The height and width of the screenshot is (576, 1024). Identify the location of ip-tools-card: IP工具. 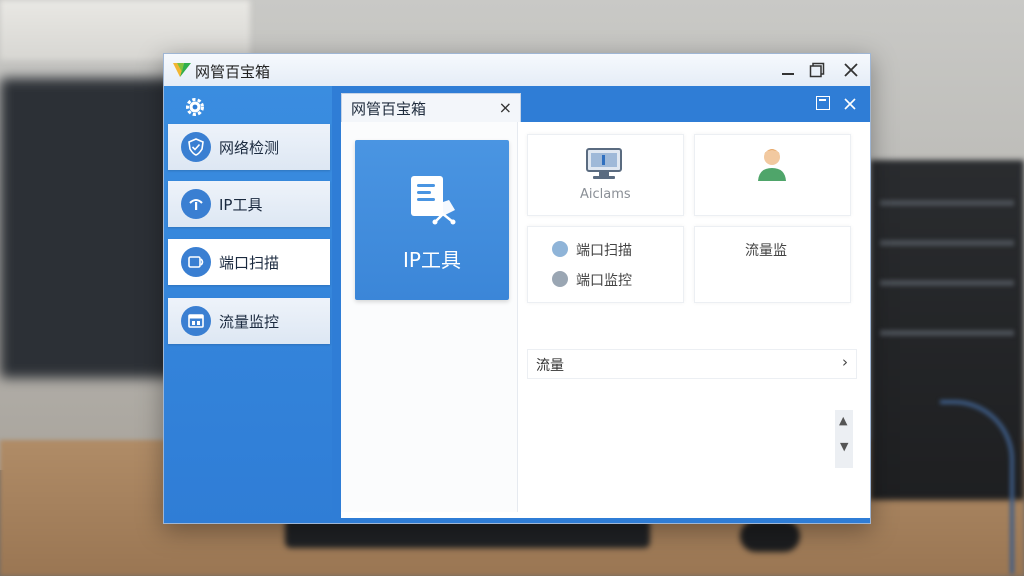
(432, 220).